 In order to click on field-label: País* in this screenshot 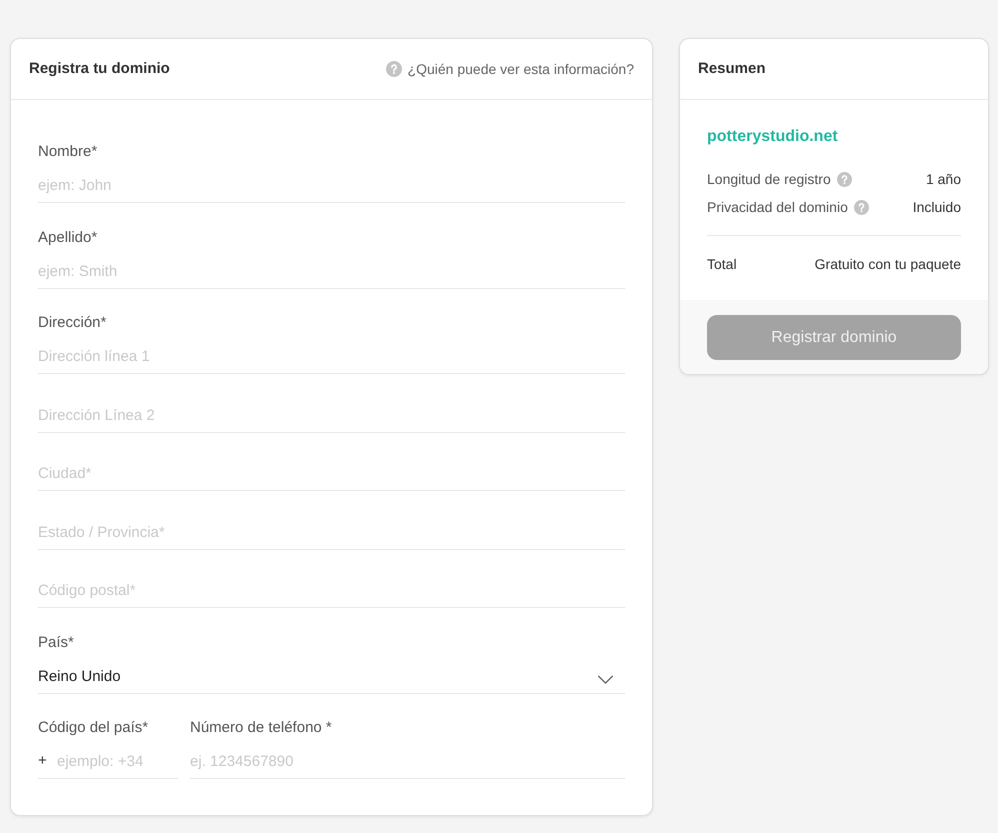, I will do `click(56, 642)`.